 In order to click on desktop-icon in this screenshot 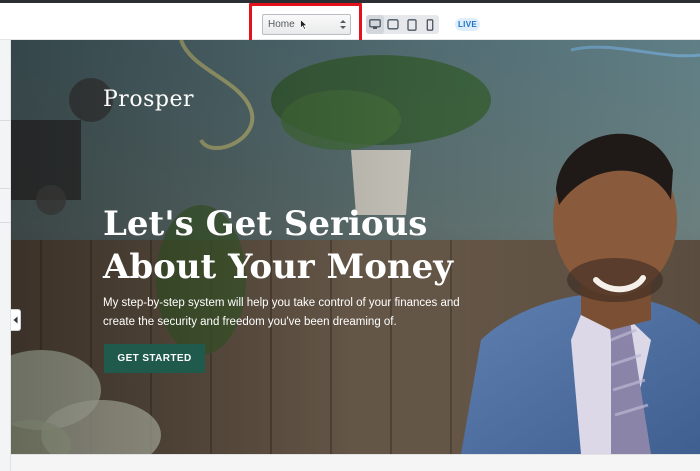, I will do `click(375, 24)`.